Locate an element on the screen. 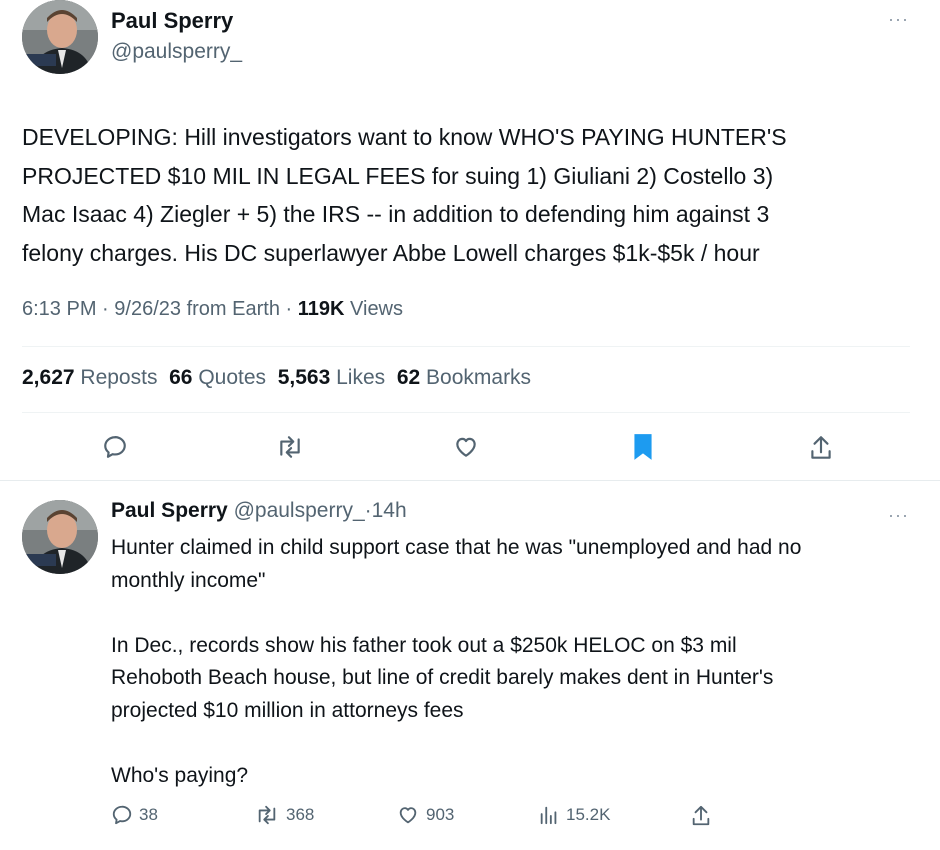  like-button is located at coordinates (466, 447).